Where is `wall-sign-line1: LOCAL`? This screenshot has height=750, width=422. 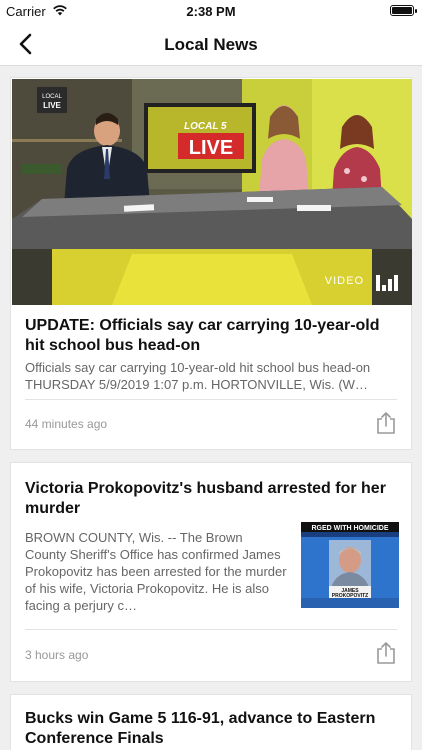 wall-sign-line1: LOCAL is located at coordinates (52, 97).